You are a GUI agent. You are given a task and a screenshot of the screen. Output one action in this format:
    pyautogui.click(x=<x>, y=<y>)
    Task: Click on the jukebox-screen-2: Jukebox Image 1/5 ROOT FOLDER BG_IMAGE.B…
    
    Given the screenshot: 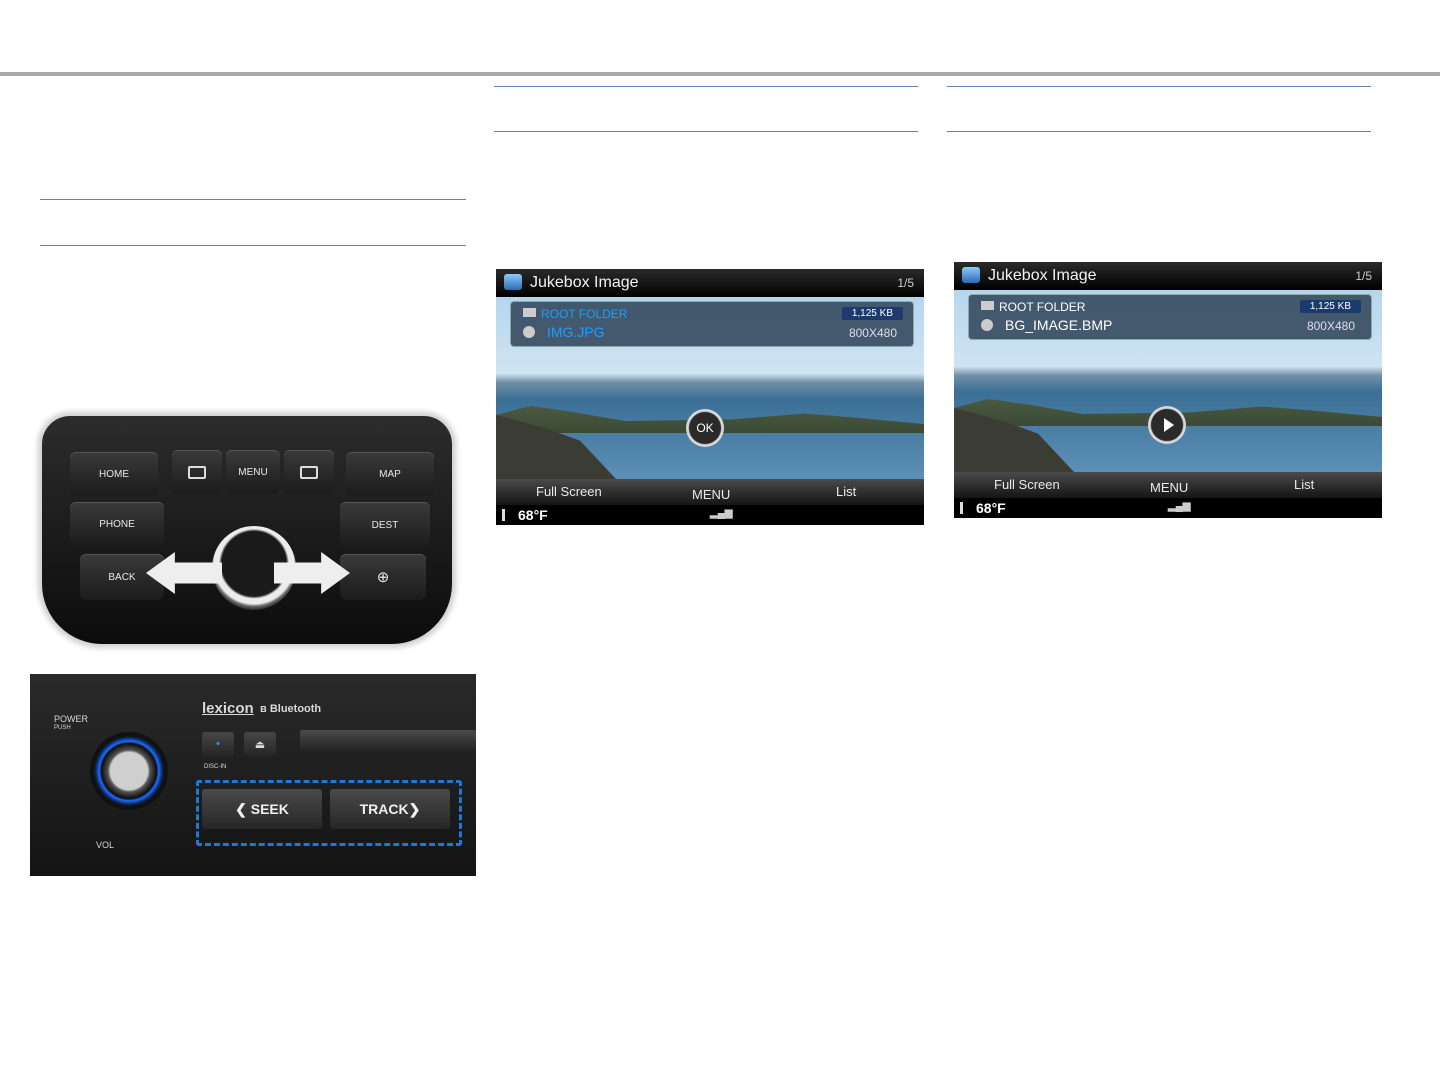 What is the action you would take?
    pyautogui.click(x=1168, y=390)
    